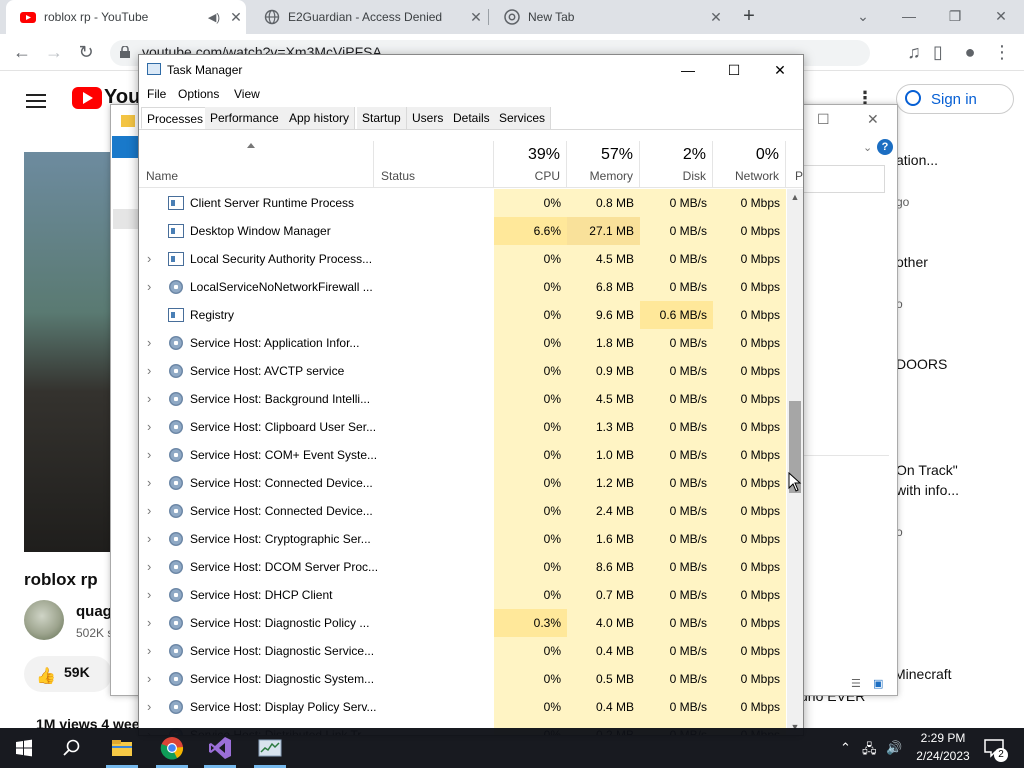 This screenshot has width=1024, height=768. I want to click on visual-studio-icon, so click(220, 748).